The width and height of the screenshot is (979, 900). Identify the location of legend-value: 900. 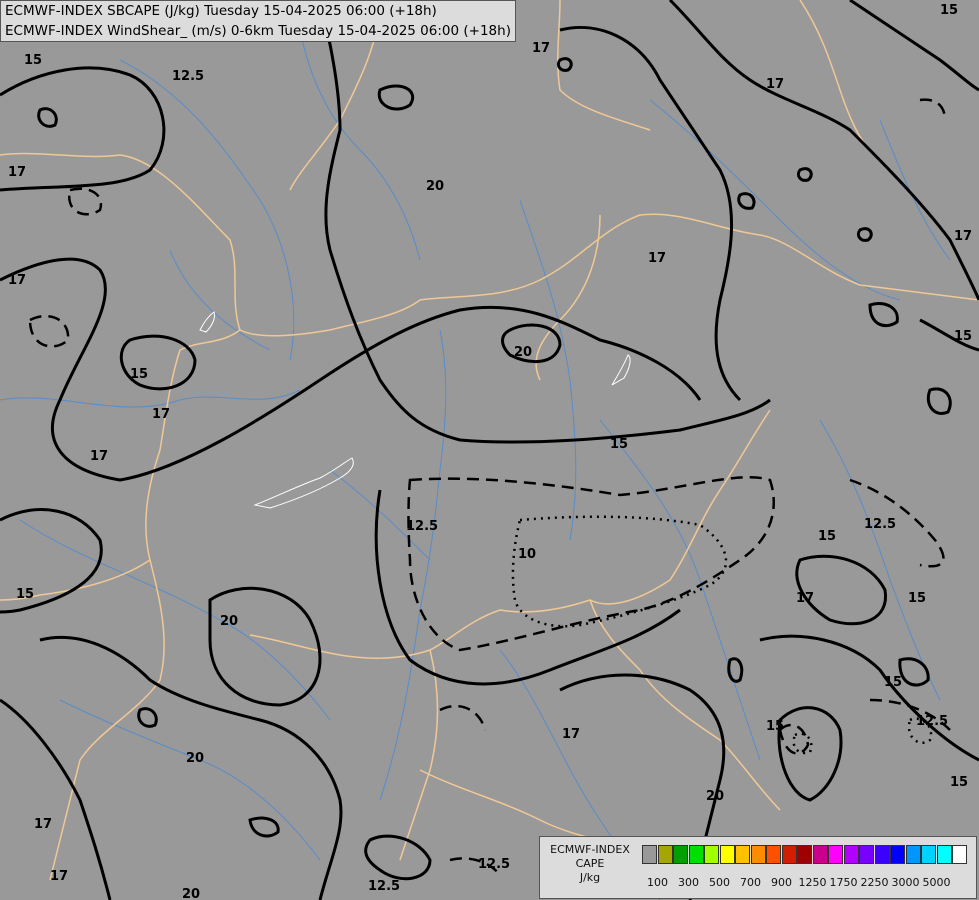
(781, 882).